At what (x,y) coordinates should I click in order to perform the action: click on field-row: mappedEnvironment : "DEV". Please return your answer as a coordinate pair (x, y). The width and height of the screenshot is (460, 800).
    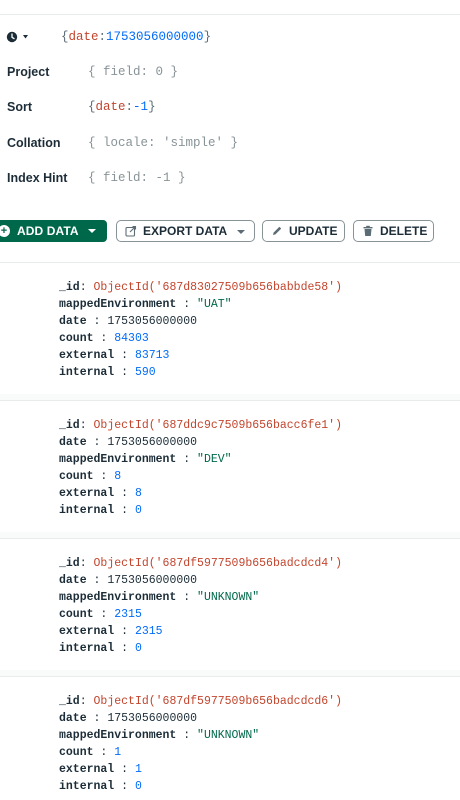
    Looking at the image, I should click on (145, 461).